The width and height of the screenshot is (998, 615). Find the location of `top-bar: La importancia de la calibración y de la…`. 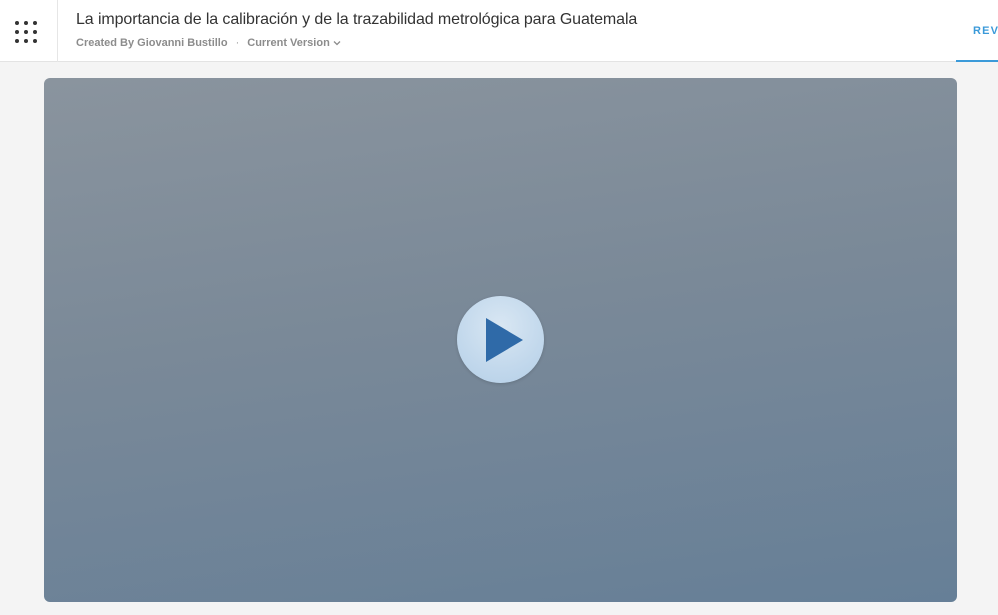

top-bar: La importancia de la calibración y de la… is located at coordinates (499, 31).